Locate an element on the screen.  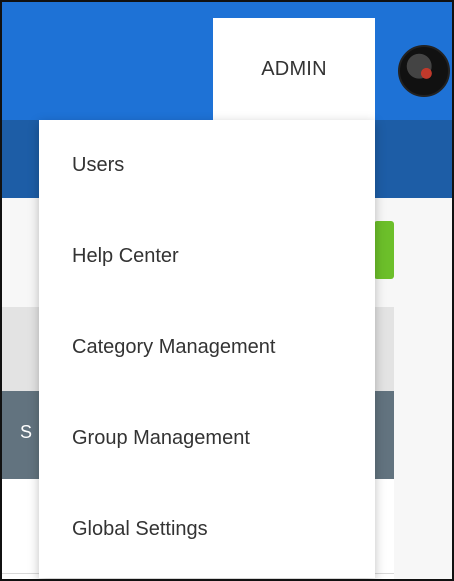
menu-item-users: Users is located at coordinates (207, 165).